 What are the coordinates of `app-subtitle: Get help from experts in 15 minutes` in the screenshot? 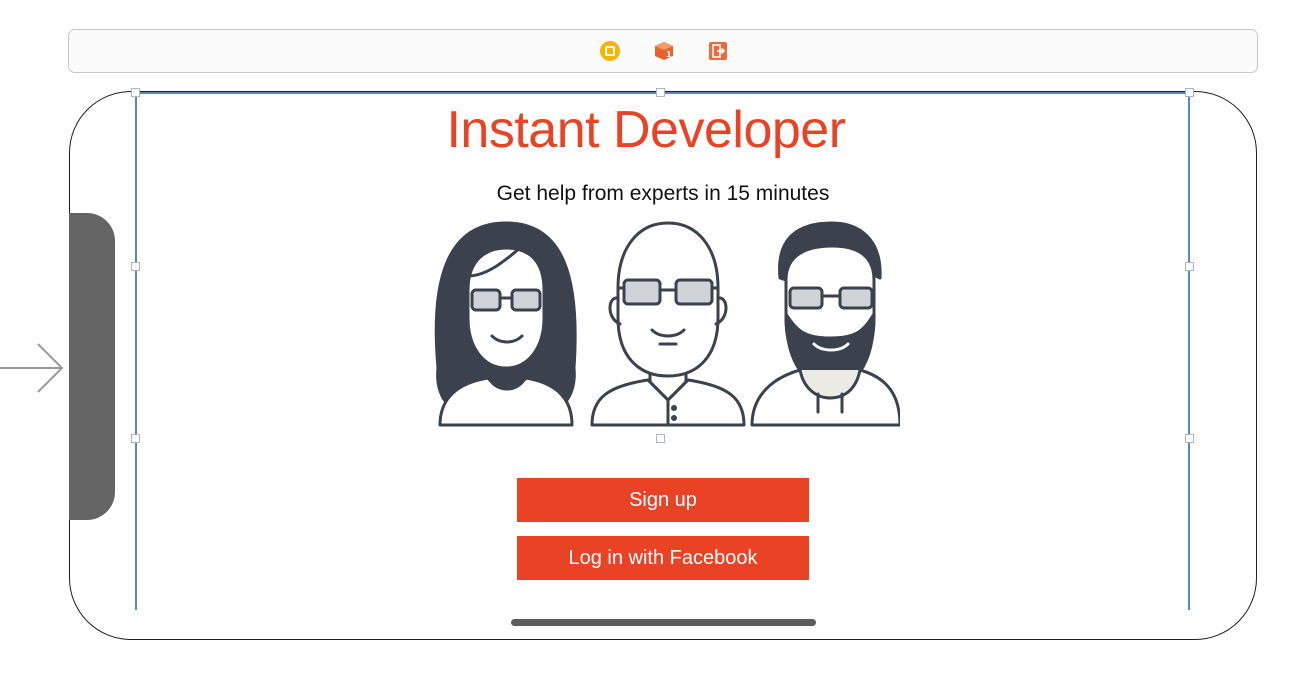 It's located at (663, 193).